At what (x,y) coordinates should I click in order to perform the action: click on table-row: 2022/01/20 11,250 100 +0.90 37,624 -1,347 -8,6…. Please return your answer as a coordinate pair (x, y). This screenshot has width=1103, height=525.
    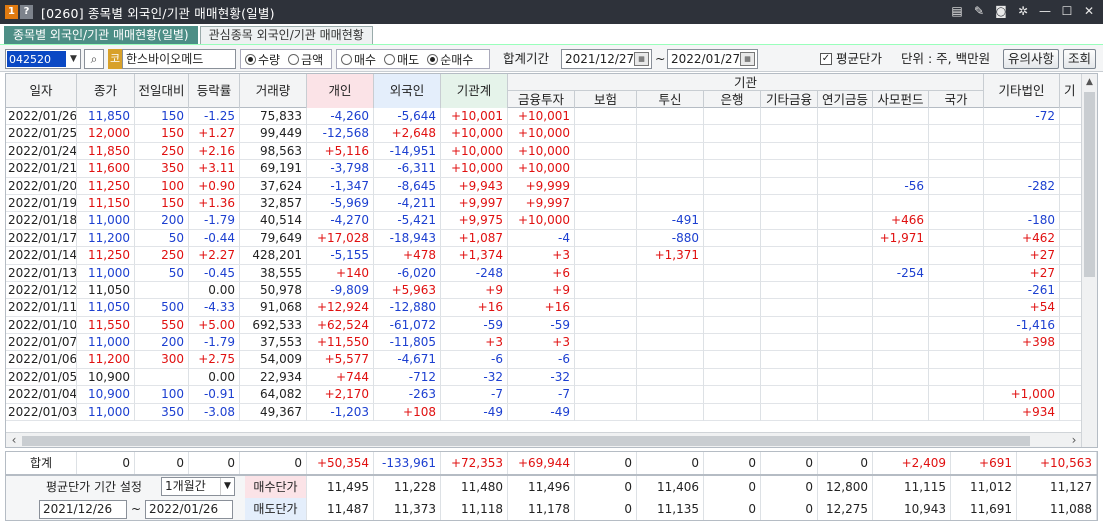
    Looking at the image, I should click on (544, 186).